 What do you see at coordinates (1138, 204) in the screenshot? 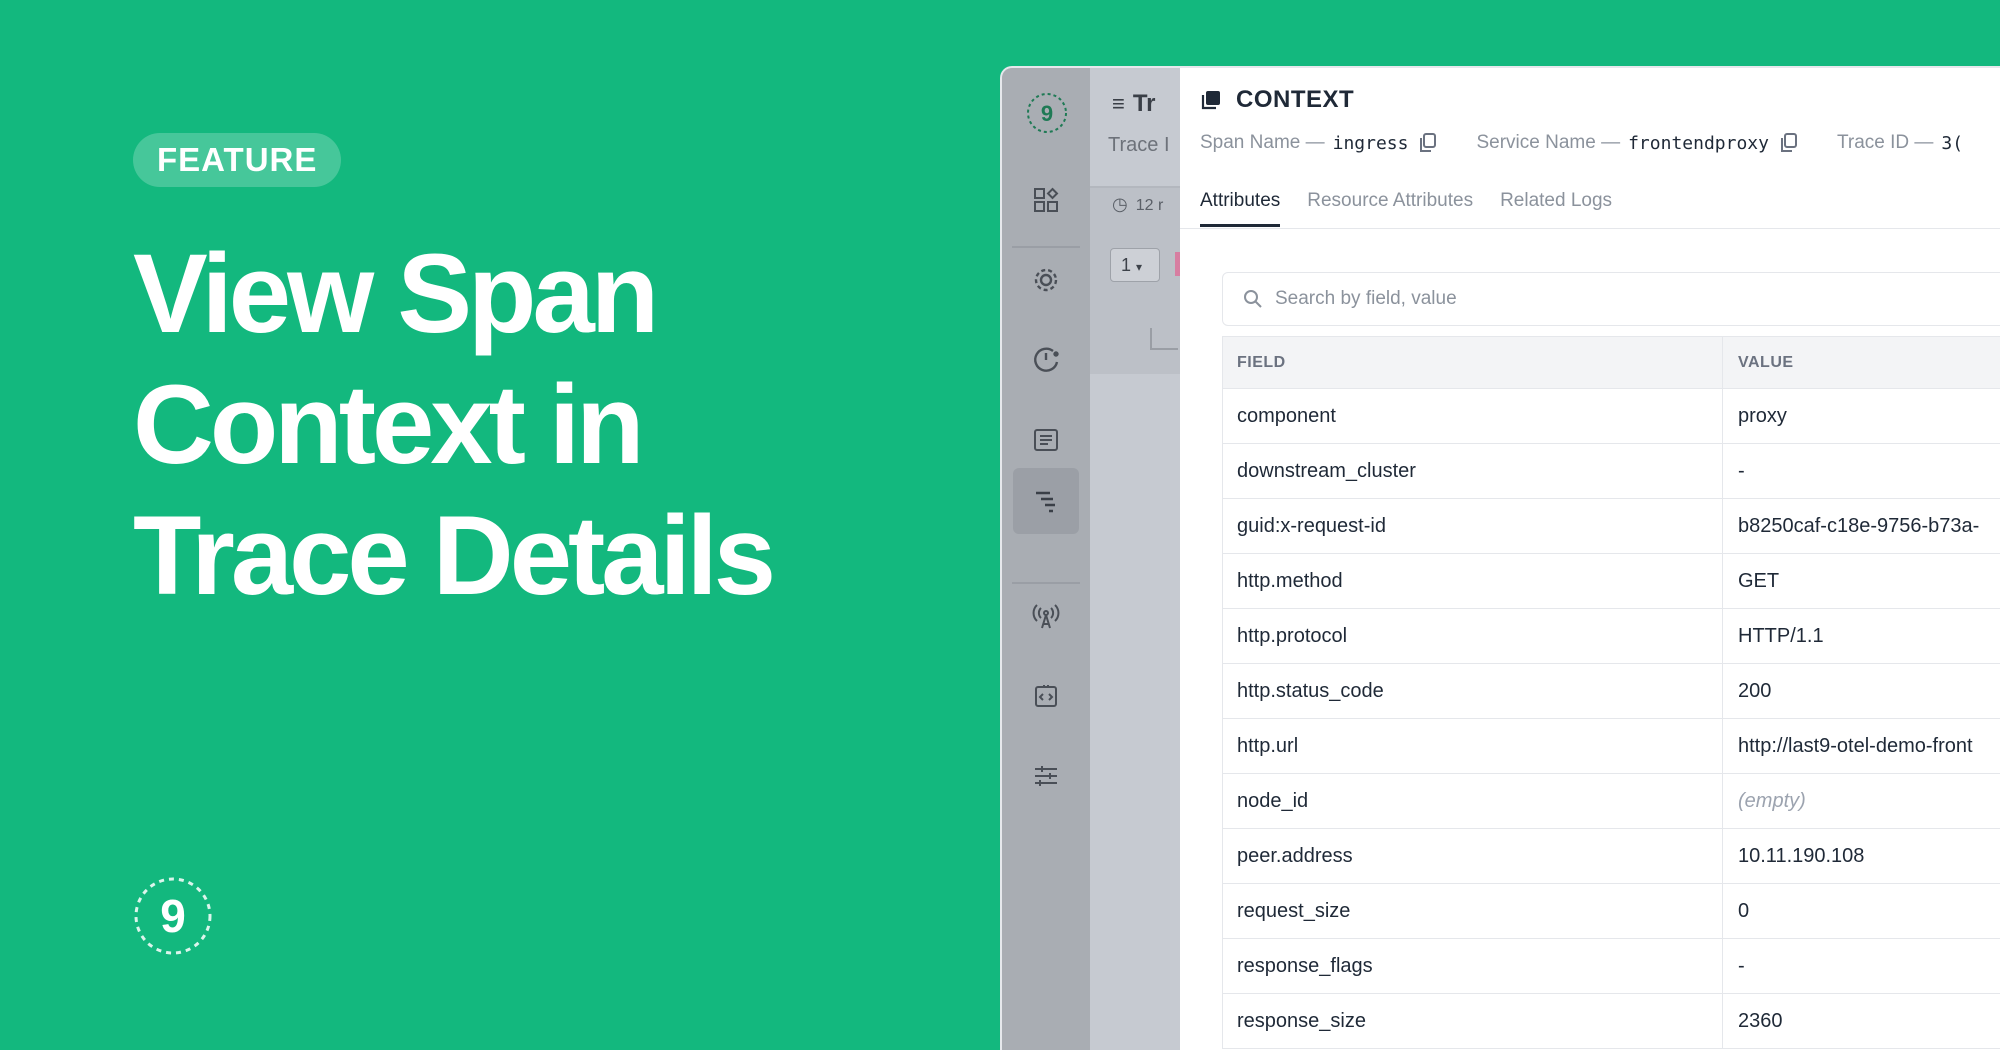
I see `trace-duration: ◷ 12 r` at bounding box center [1138, 204].